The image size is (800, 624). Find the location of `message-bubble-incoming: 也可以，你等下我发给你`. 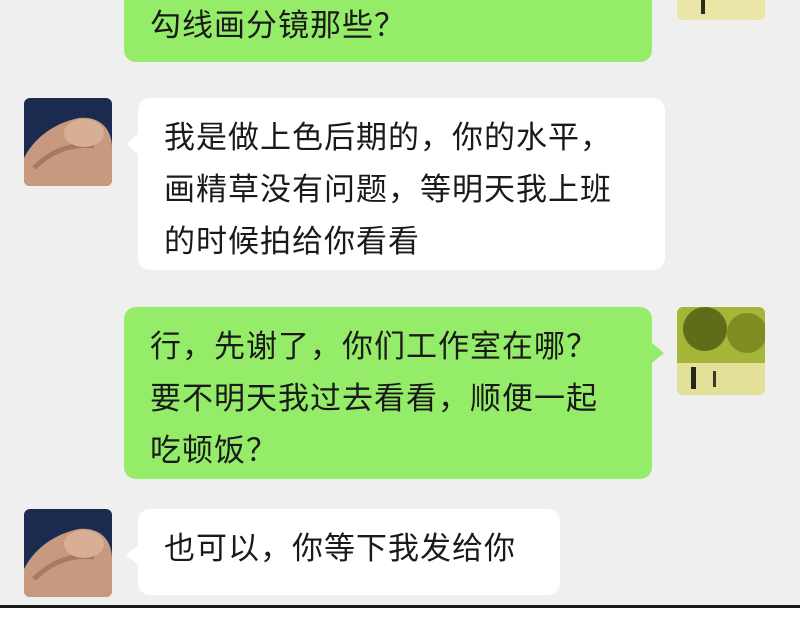

message-bubble-incoming: 也可以，你等下我发给你 is located at coordinates (343, 552).